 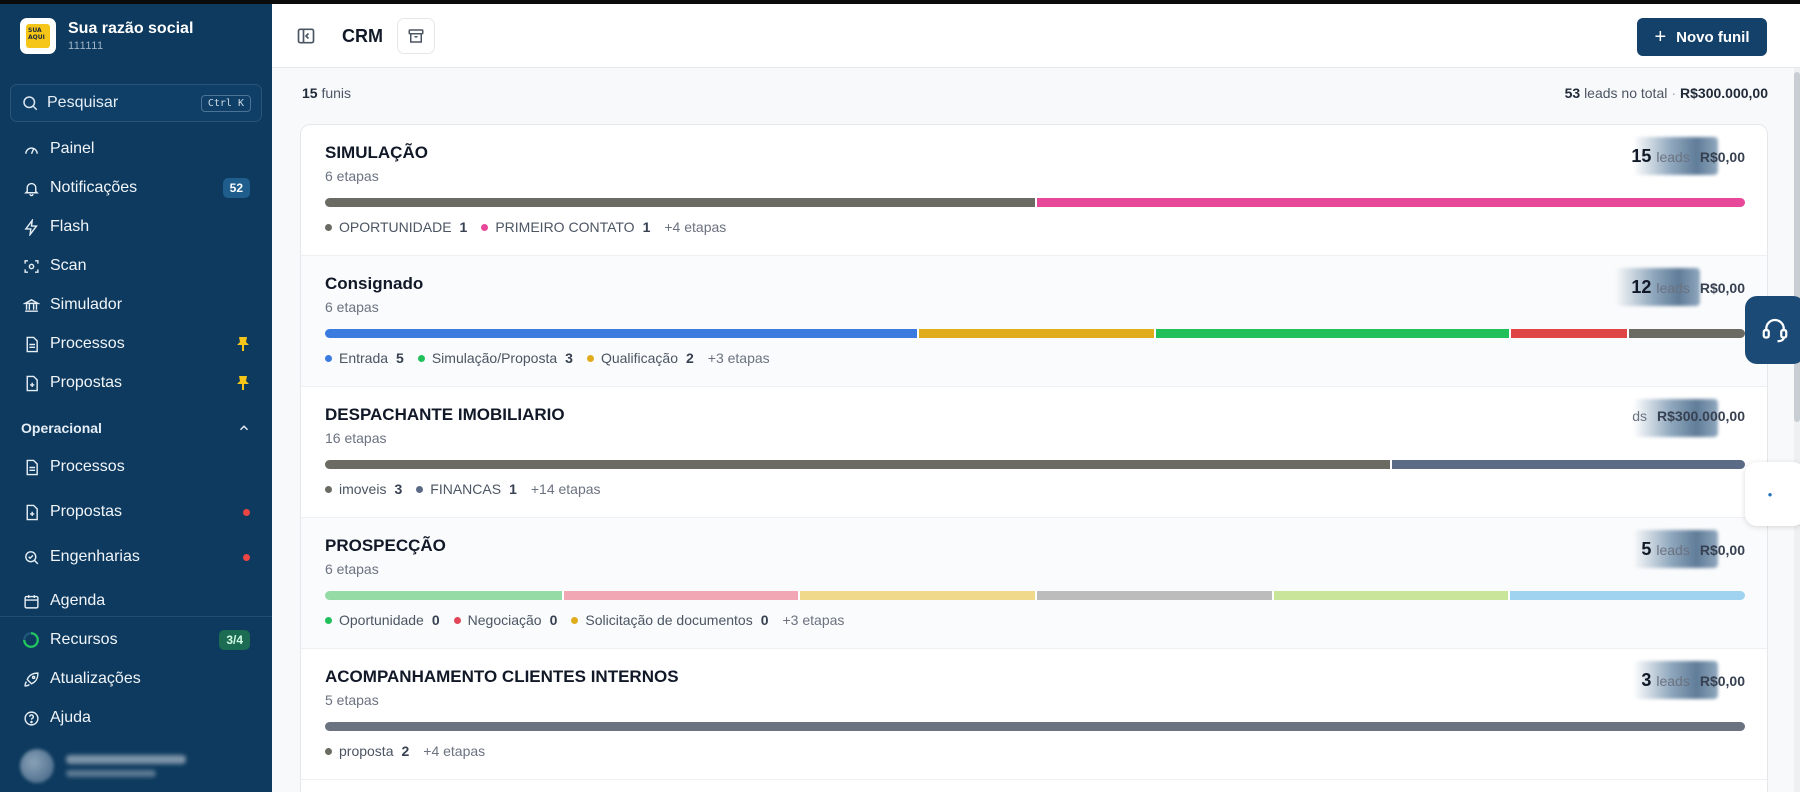 What do you see at coordinates (400, 358) in the screenshot?
I see `stage-count: 5` at bounding box center [400, 358].